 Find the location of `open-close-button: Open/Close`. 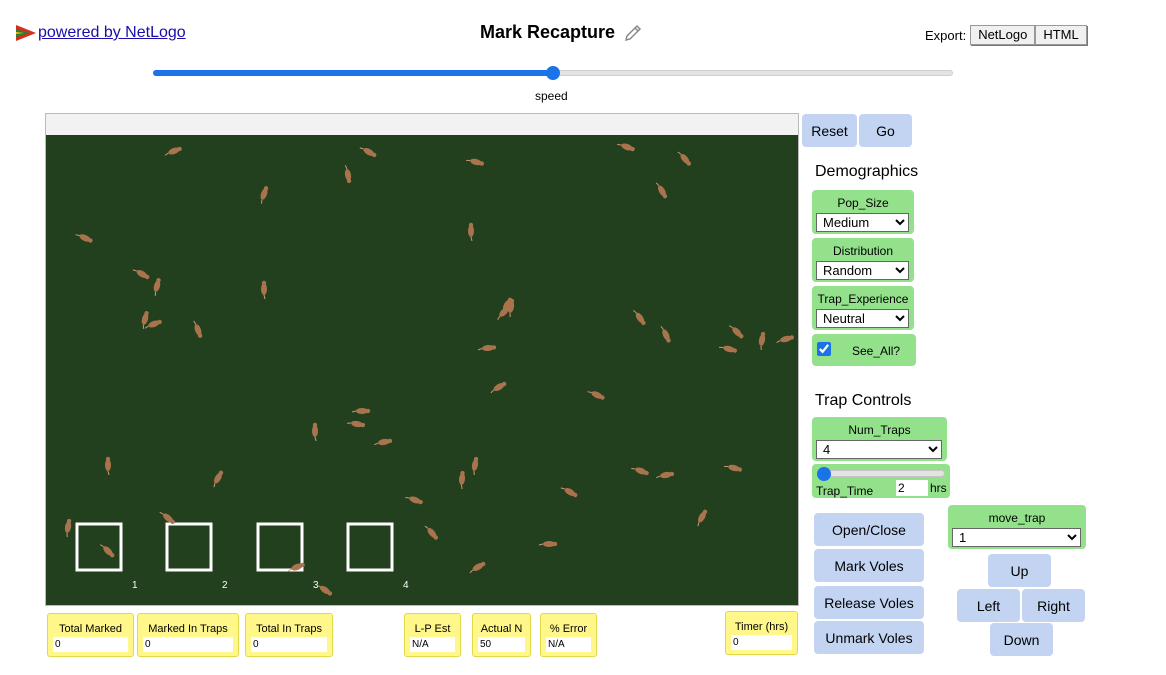

open-close-button: Open/Close is located at coordinates (869, 529).